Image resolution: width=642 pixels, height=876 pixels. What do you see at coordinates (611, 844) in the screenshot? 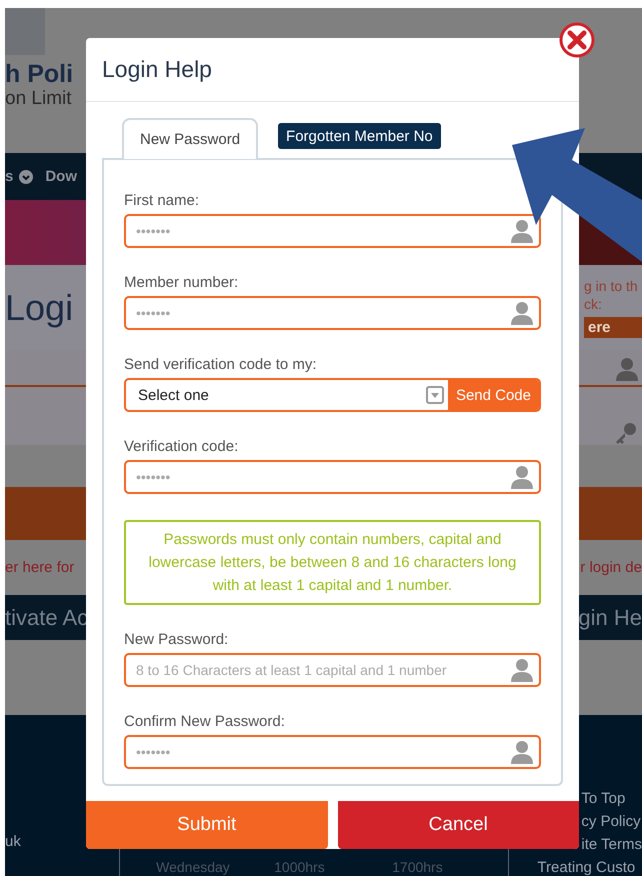
I see `footer-link: ite Terms` at bounding box center [611, 844].